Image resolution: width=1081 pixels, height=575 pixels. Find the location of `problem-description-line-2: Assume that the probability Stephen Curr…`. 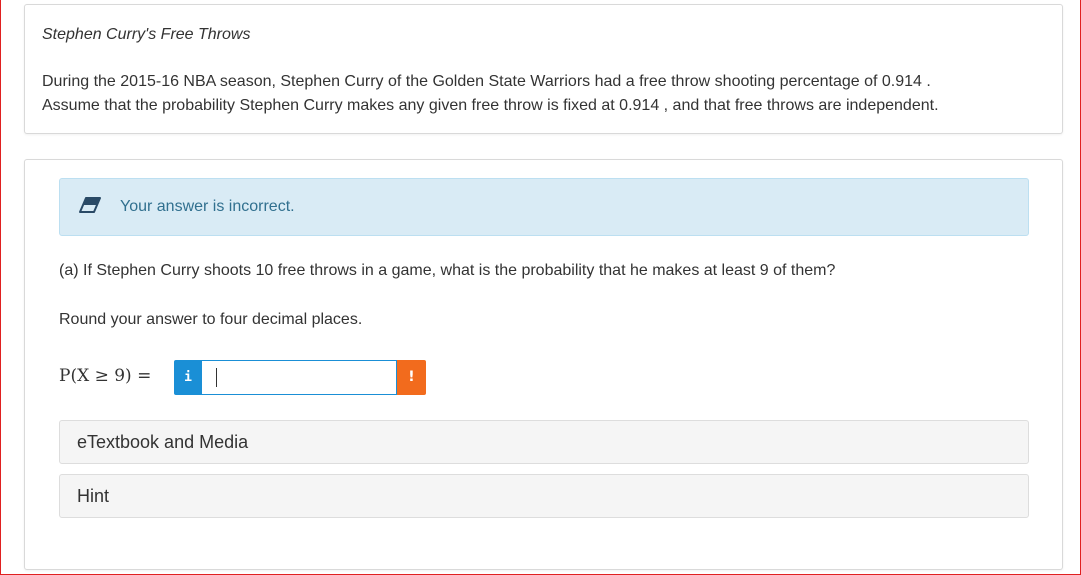

problem-description-line-2: Assume that the probability Stephen Curr… is located at coordinates (490, 105).